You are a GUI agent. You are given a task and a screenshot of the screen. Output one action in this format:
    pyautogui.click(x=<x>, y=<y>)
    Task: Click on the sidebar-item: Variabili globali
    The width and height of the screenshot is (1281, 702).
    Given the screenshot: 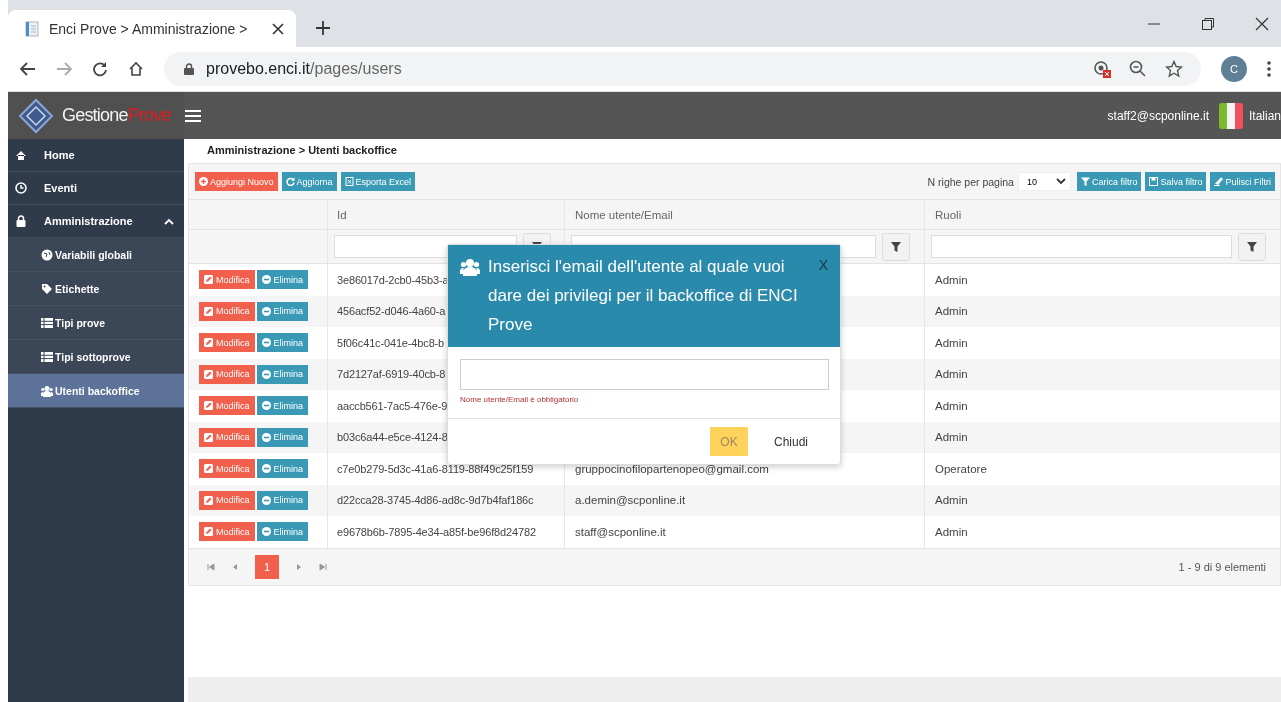 What is the action you would take?
    pyautogui.click(x=96, y=255)
    